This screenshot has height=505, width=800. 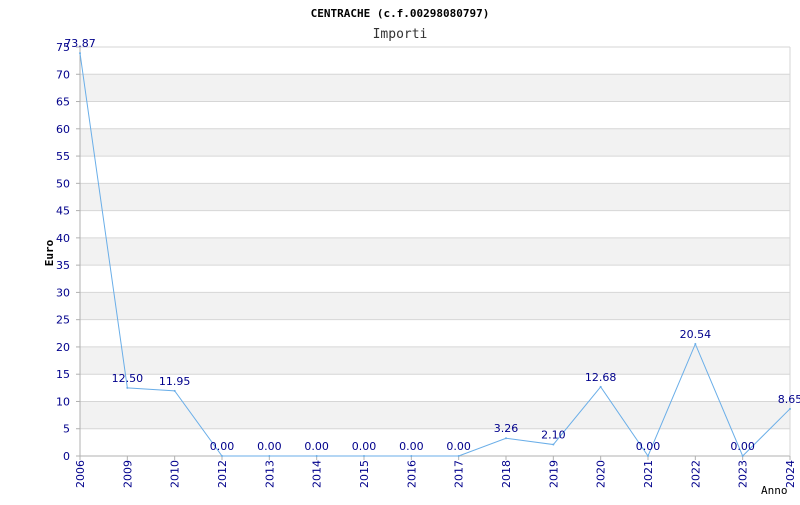 I want to click on y-tick-label: 25, so click(x=63, y=320).